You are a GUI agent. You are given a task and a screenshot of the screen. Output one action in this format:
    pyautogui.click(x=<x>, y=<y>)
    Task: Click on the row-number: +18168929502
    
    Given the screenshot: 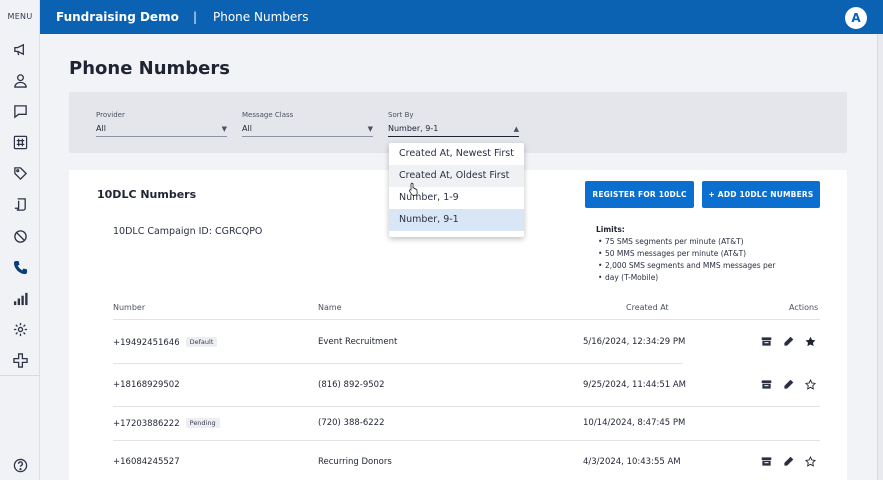 What is the action you would take?
    pyautogui.click(x=146, y=385)
    